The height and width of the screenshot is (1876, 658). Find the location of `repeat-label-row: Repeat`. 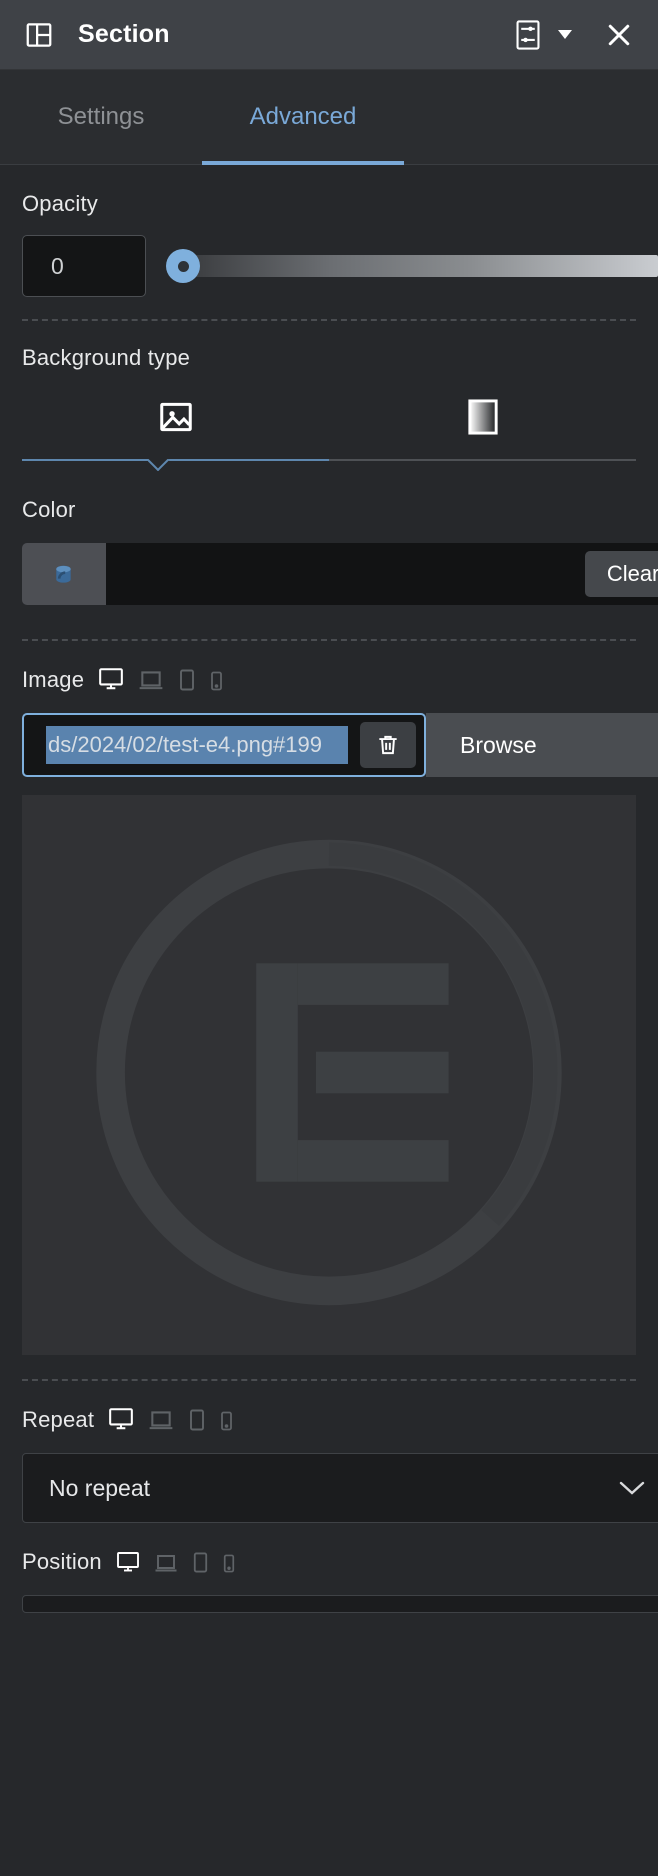

repeat-label-row: Repeat is located at coordinates (329, 1420).